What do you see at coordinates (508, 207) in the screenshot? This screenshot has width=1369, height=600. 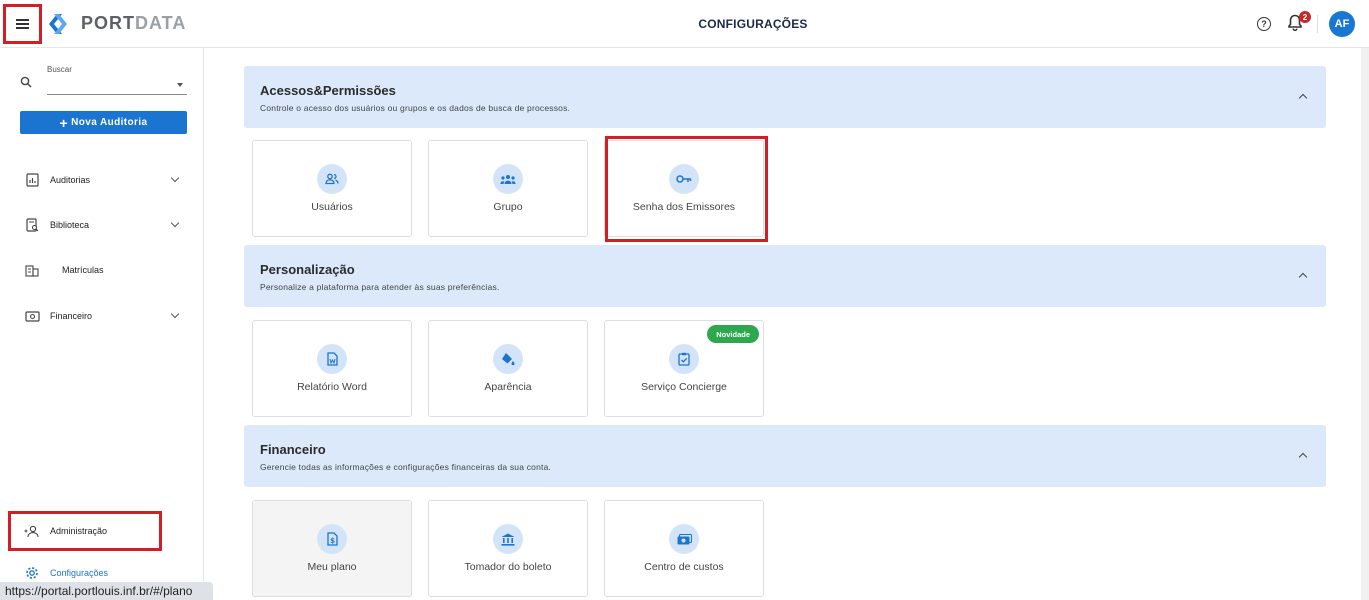 I see `card-label: Grupo` at bounding box center [508, 207].